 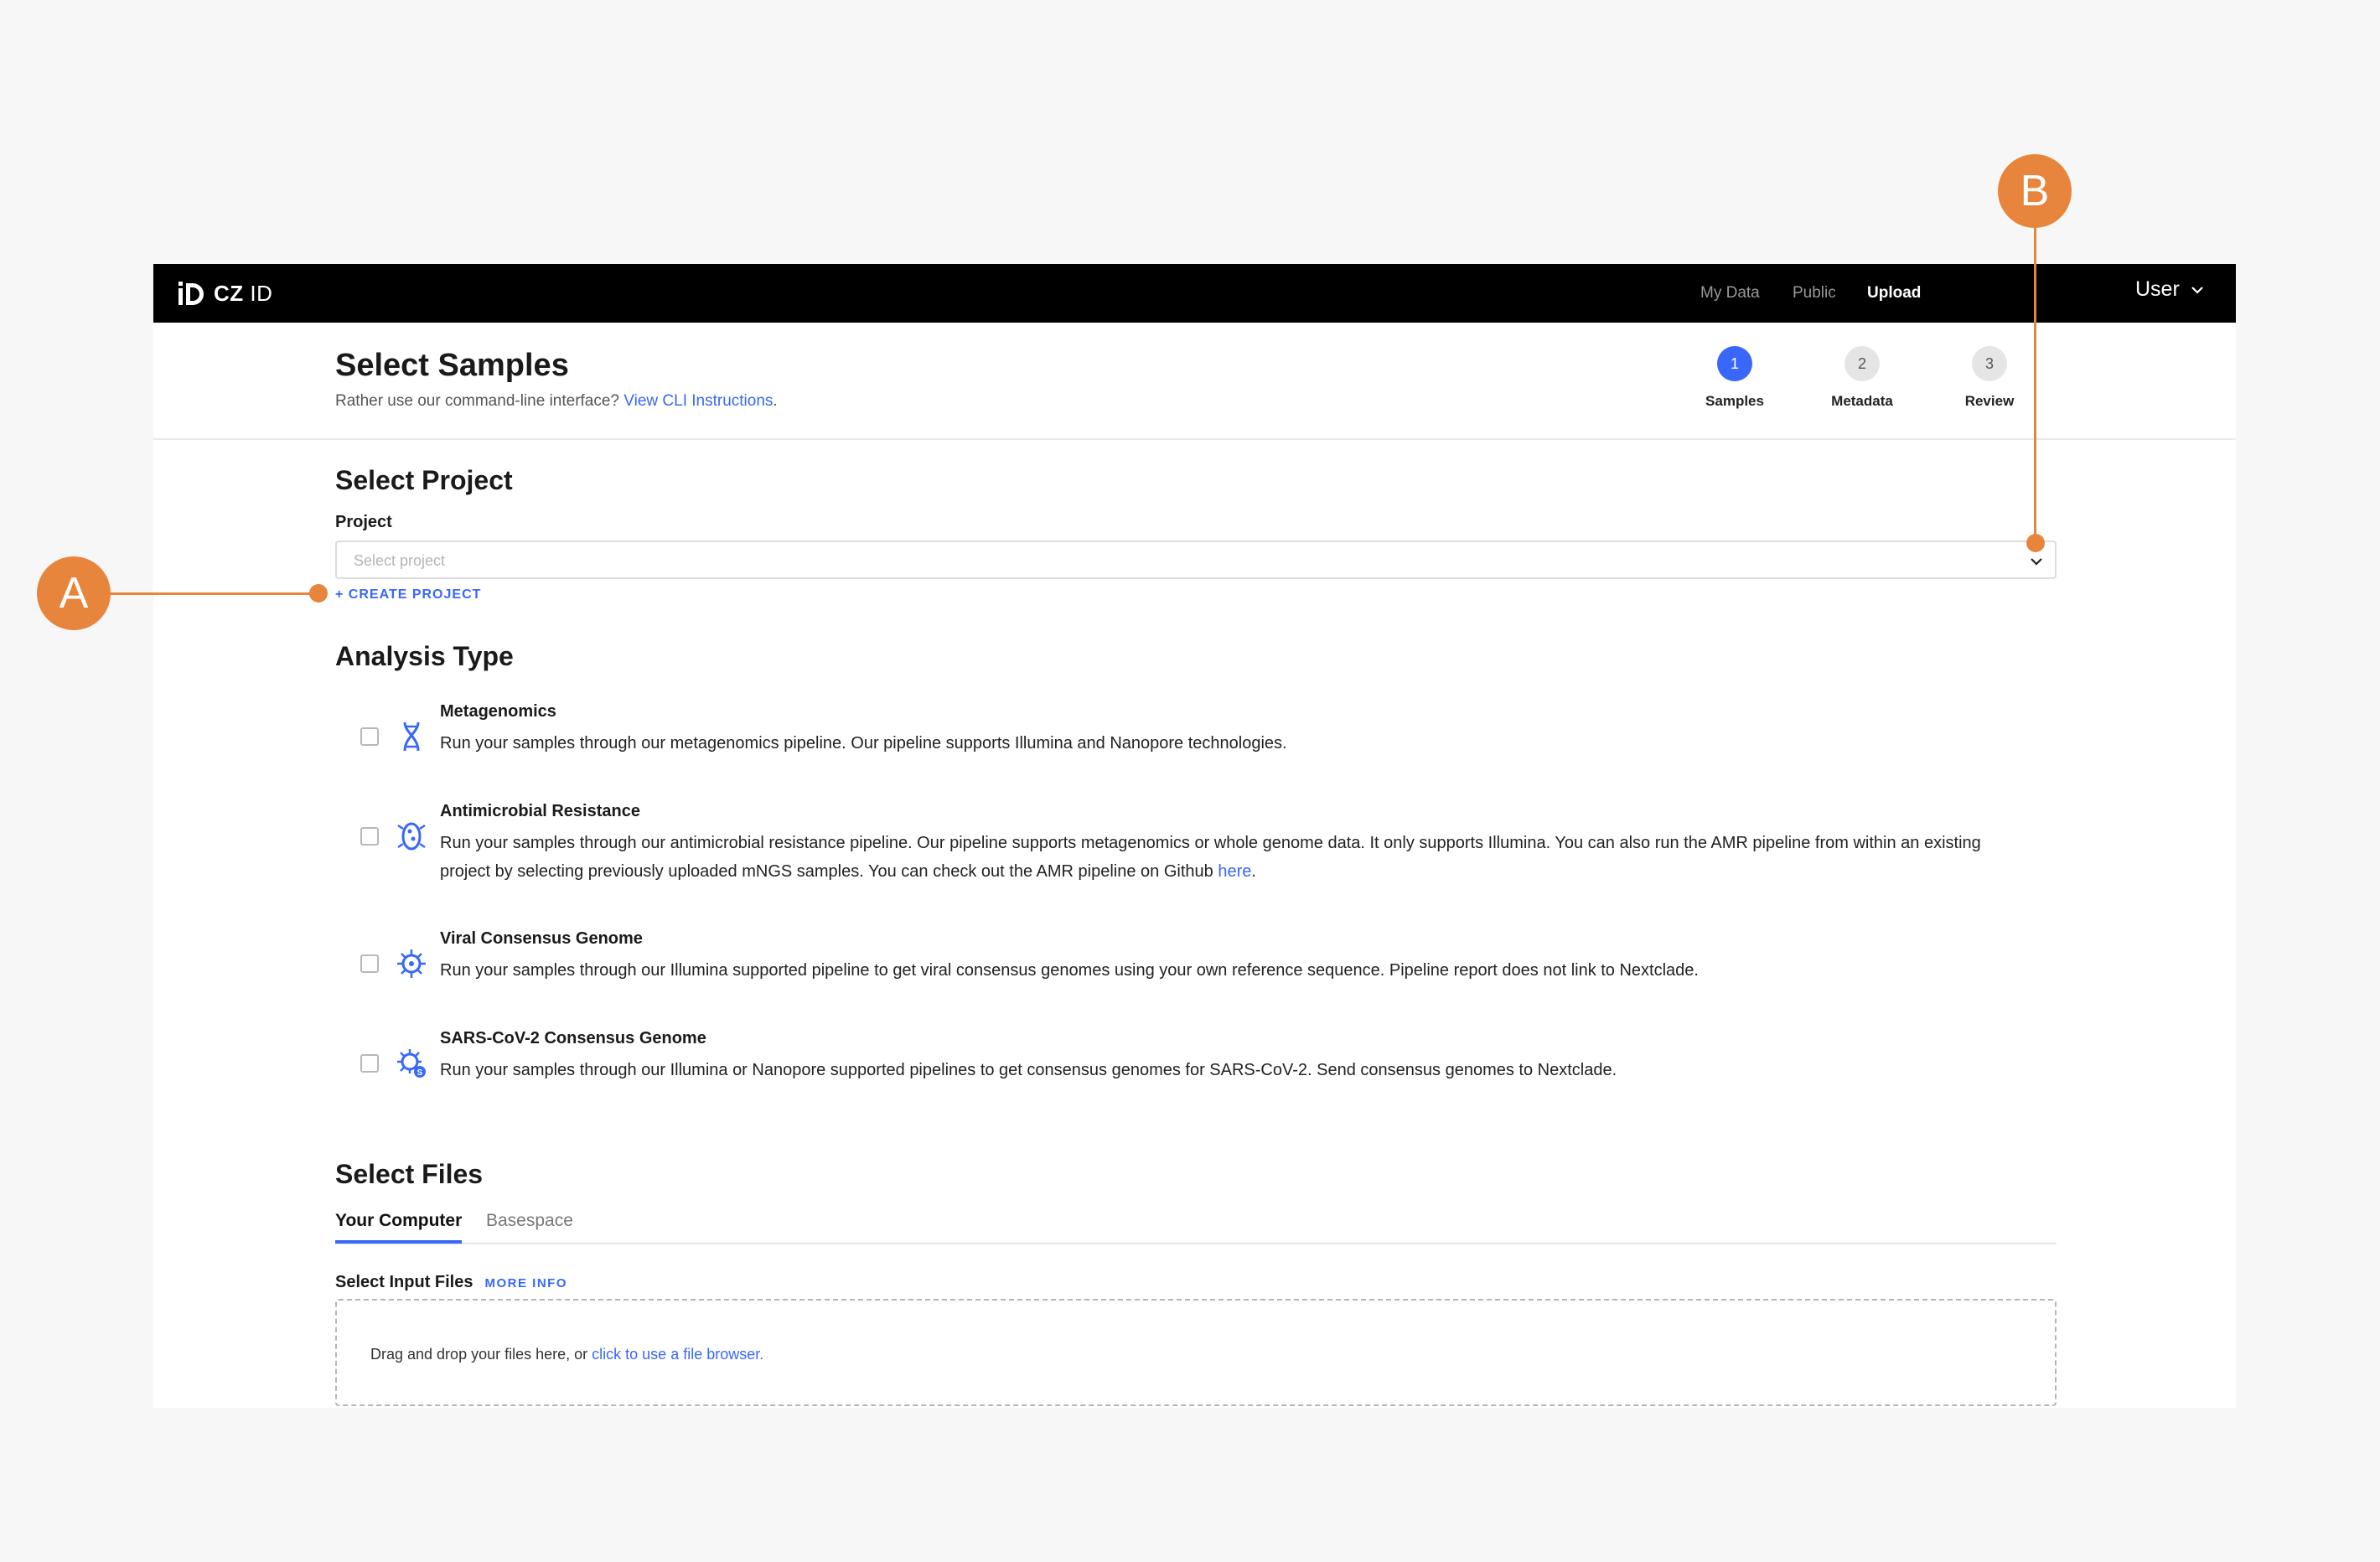 I want to click on callout-b-badge: B, so click(x=2035, y=191).